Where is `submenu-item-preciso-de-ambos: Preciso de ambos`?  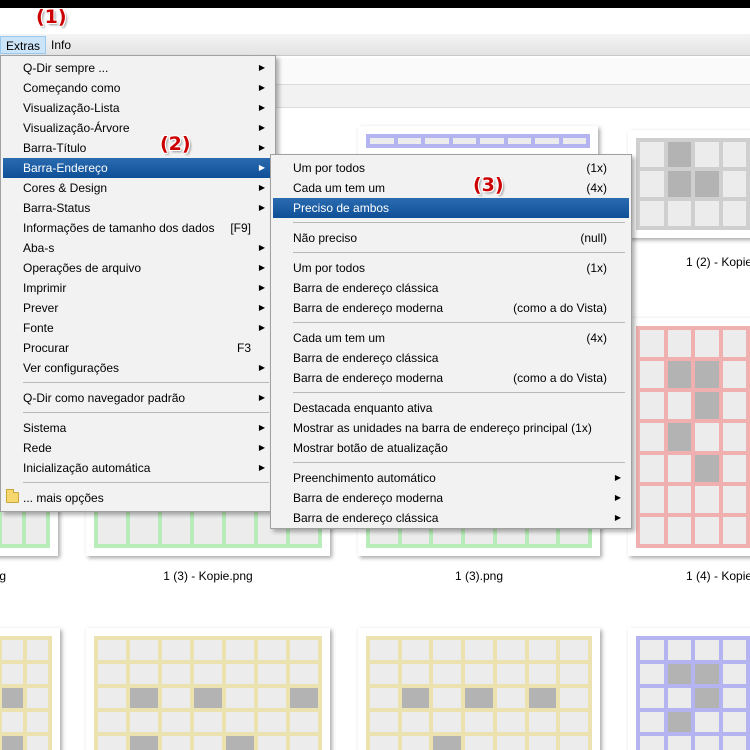
submenu-item-preciso-de-ambos: Preciso de ambos is located at coordinates (451, 208).